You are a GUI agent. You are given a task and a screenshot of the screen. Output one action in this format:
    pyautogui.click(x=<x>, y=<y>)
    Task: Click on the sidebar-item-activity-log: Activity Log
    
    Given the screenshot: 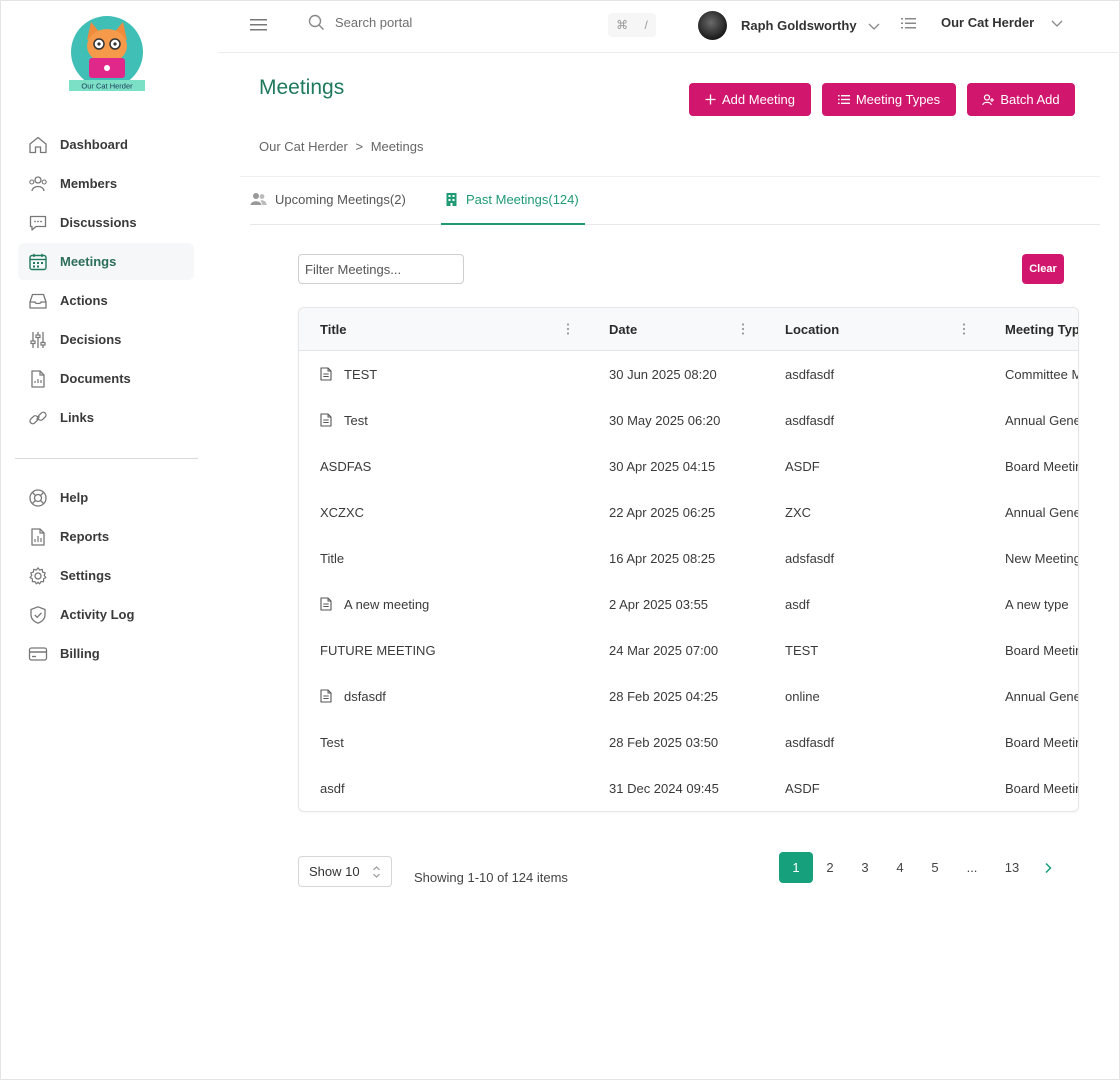 What is the action you would take?
    pyautogui.click(x=106, y=614)
    